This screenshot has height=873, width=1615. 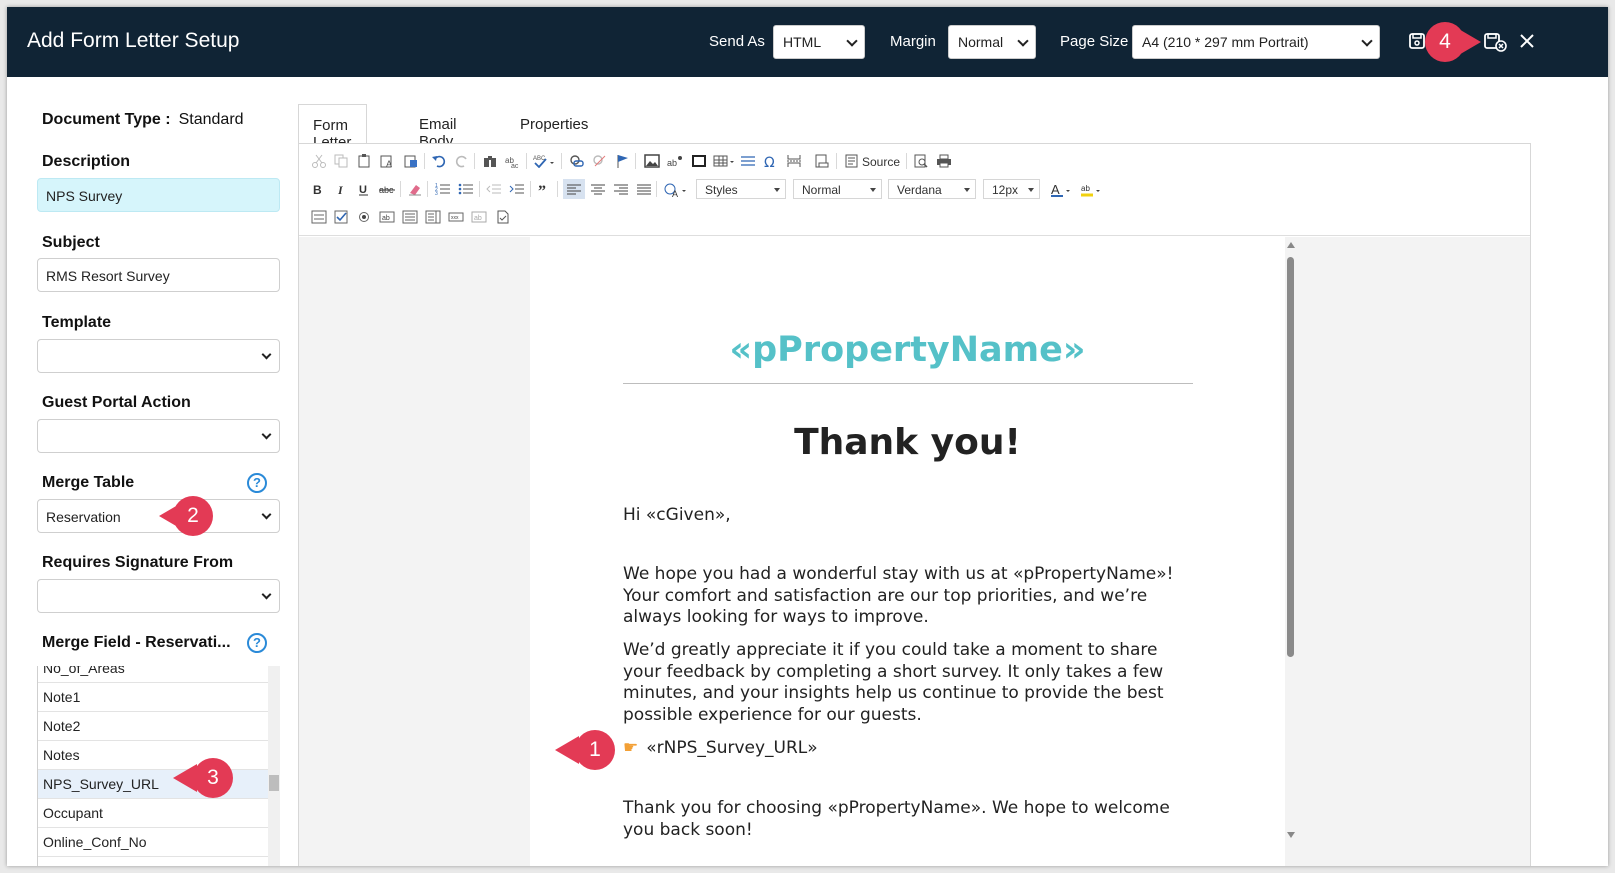 What do you see at coordinates (724, 161) in the screenshot?
I see `table-icon` at bounding box center [724, 161].